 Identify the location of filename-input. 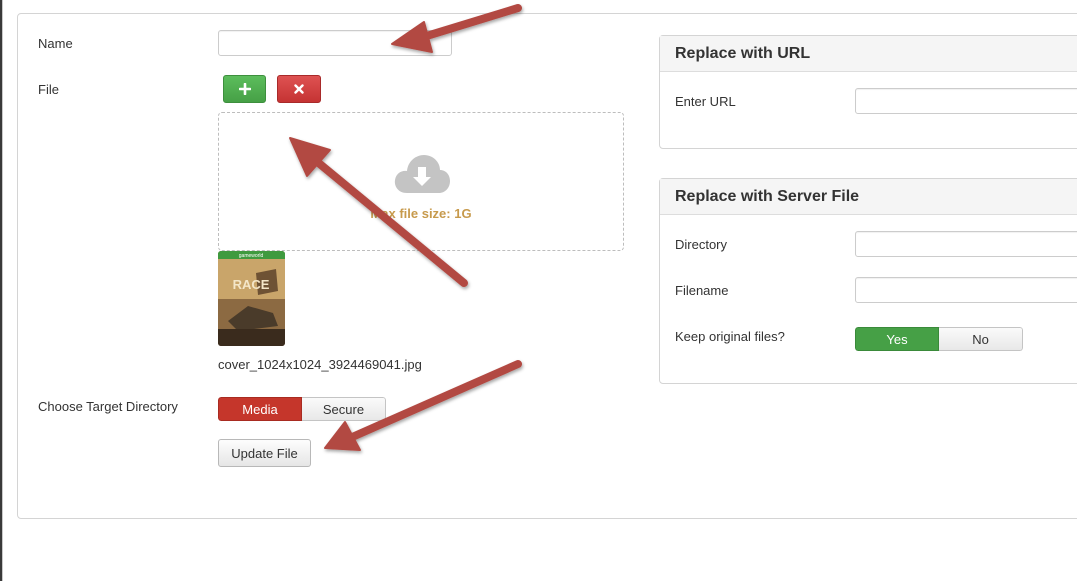
(966, 290).